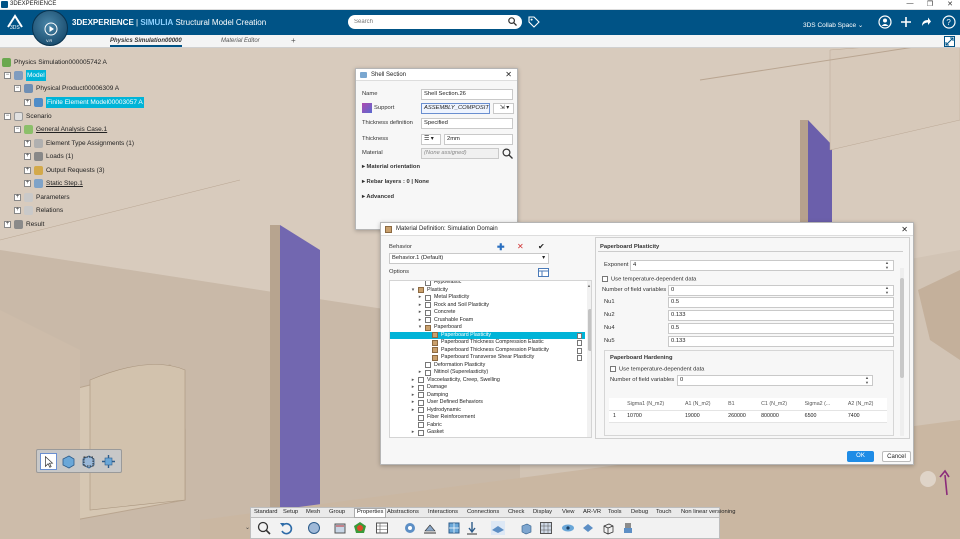 The height and width of the screenshot is (539, 960). Describe the element at coordinates (781, 290) in the screenshot. I see `field-variables-field: 0` at that location.